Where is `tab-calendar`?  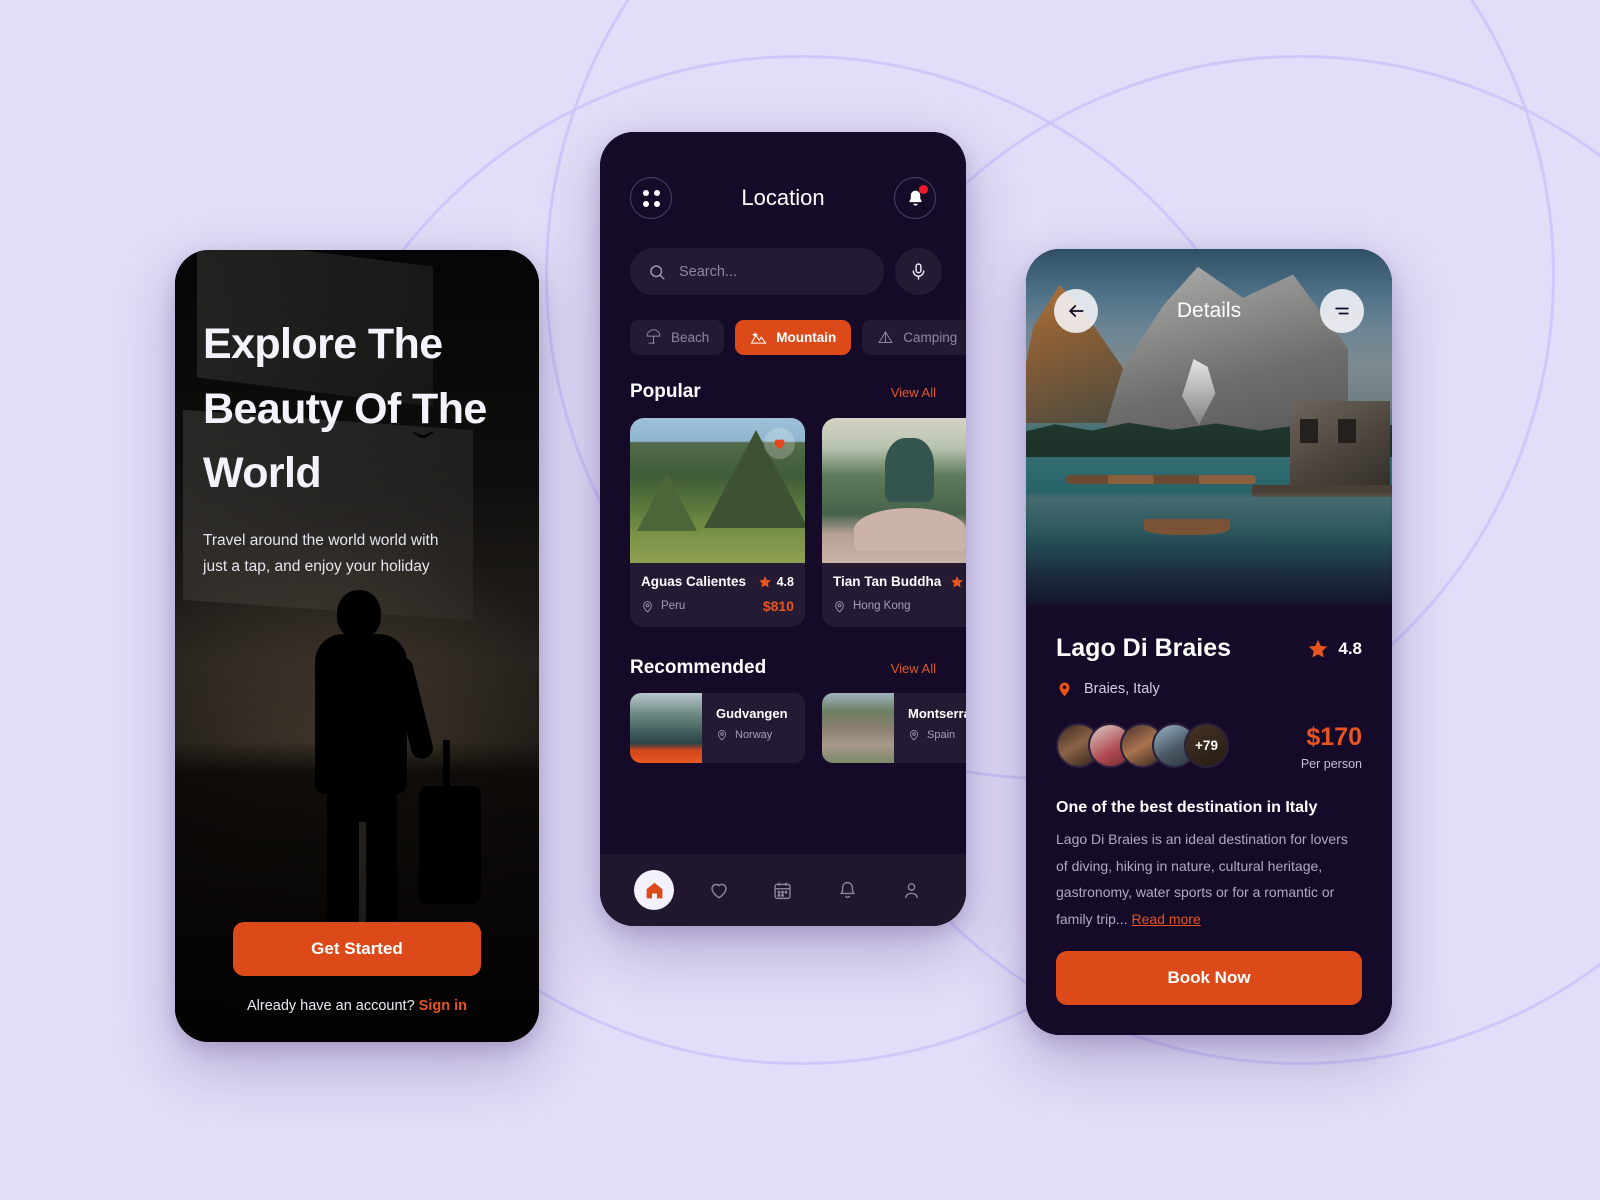
tab-calendar is located at coordinates (783, 890).